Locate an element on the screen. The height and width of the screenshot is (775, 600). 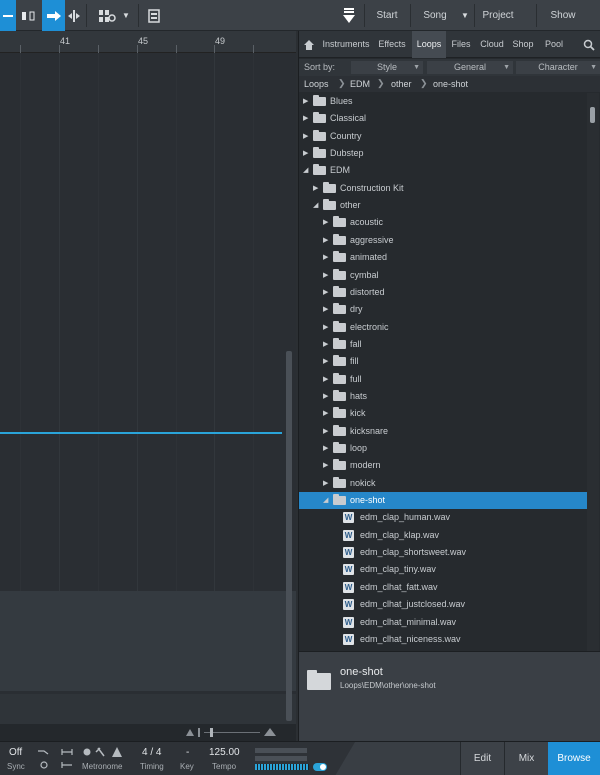
folder-item: ▶ kicksnare is located at coordinates (443, 431).